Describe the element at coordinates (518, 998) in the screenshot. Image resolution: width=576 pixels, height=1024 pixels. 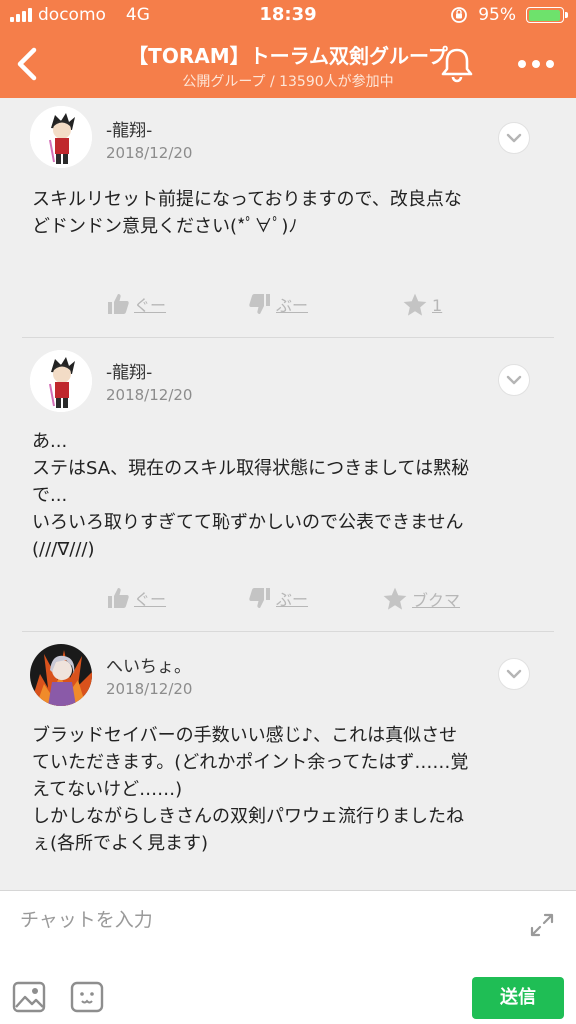
I see `send-button: 送信` at that location.